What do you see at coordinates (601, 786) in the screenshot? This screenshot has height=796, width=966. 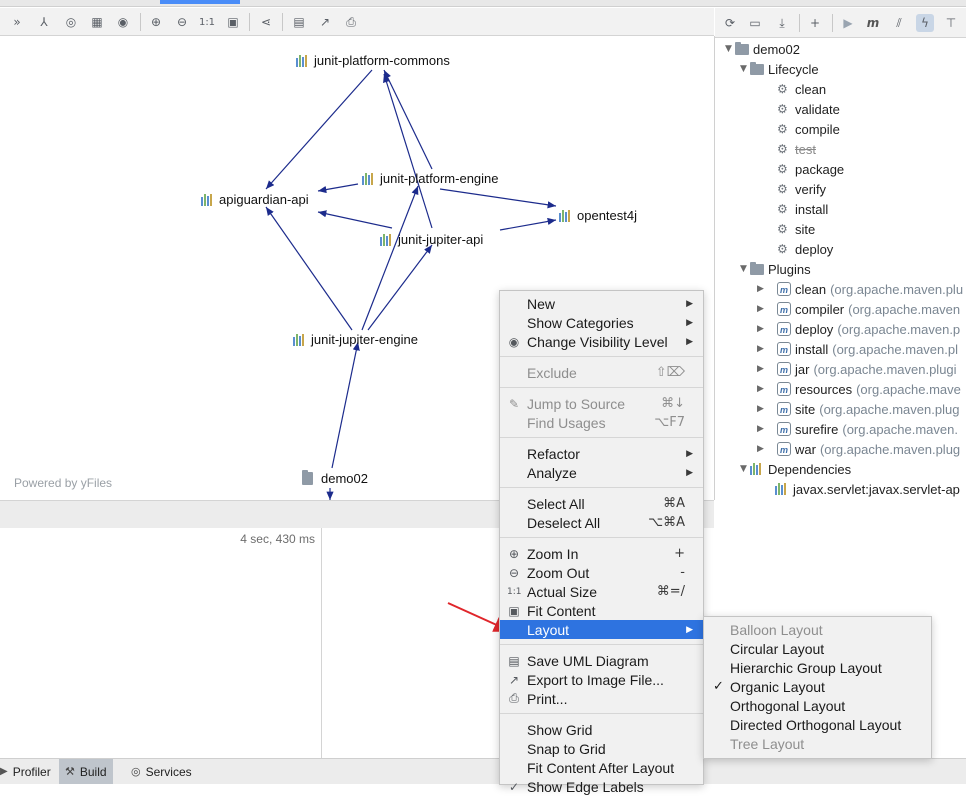 I see `menu-item-show-edge-labels: ✓ Show Edge Labels` at bounding box center [601, 786].